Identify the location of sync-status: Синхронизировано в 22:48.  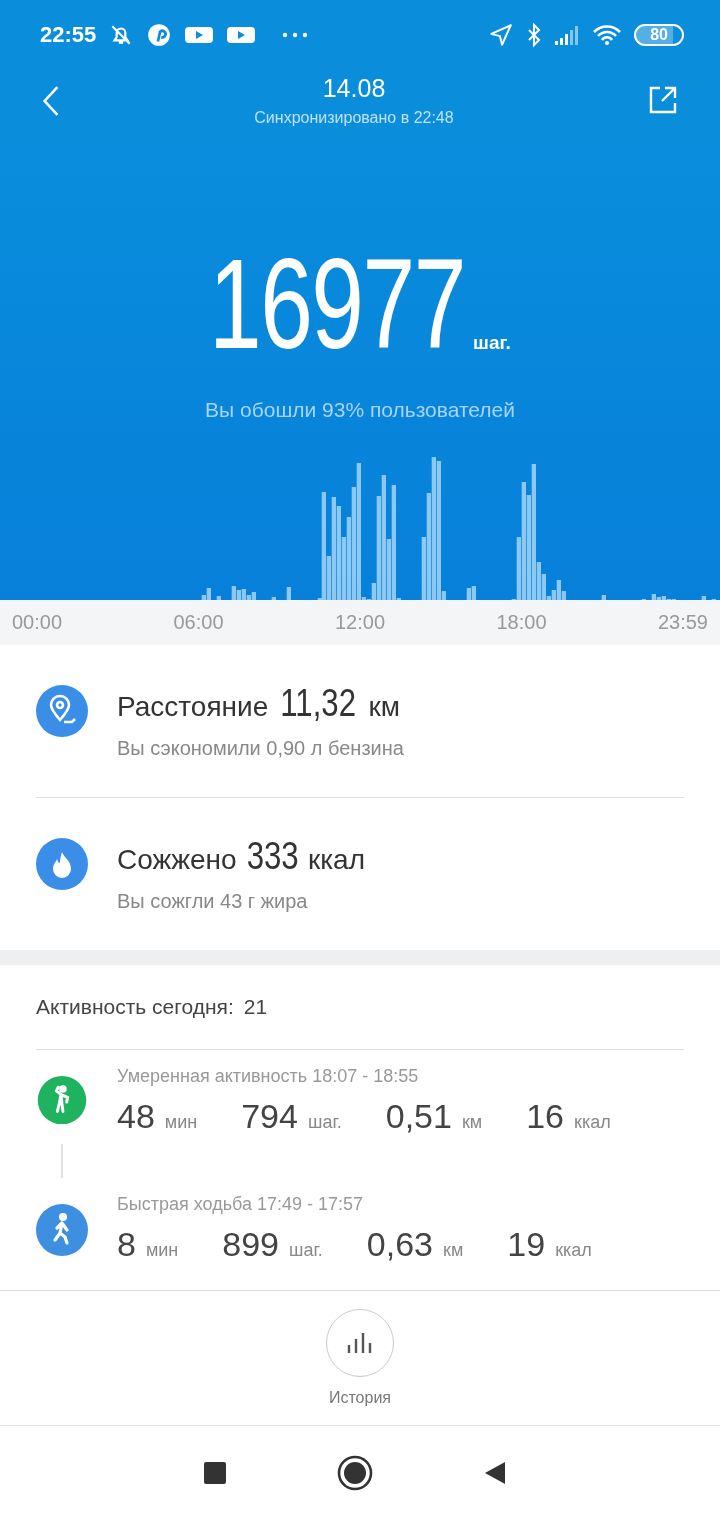
(354, 118).